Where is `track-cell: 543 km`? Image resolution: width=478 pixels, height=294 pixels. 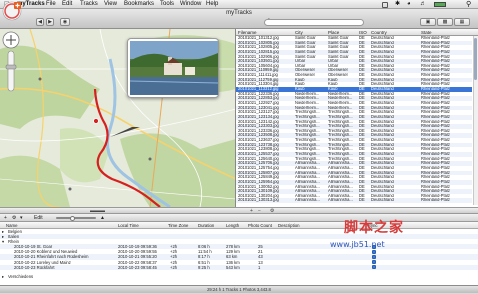
track-cell: 543 km is located at coordinates (233, 267).